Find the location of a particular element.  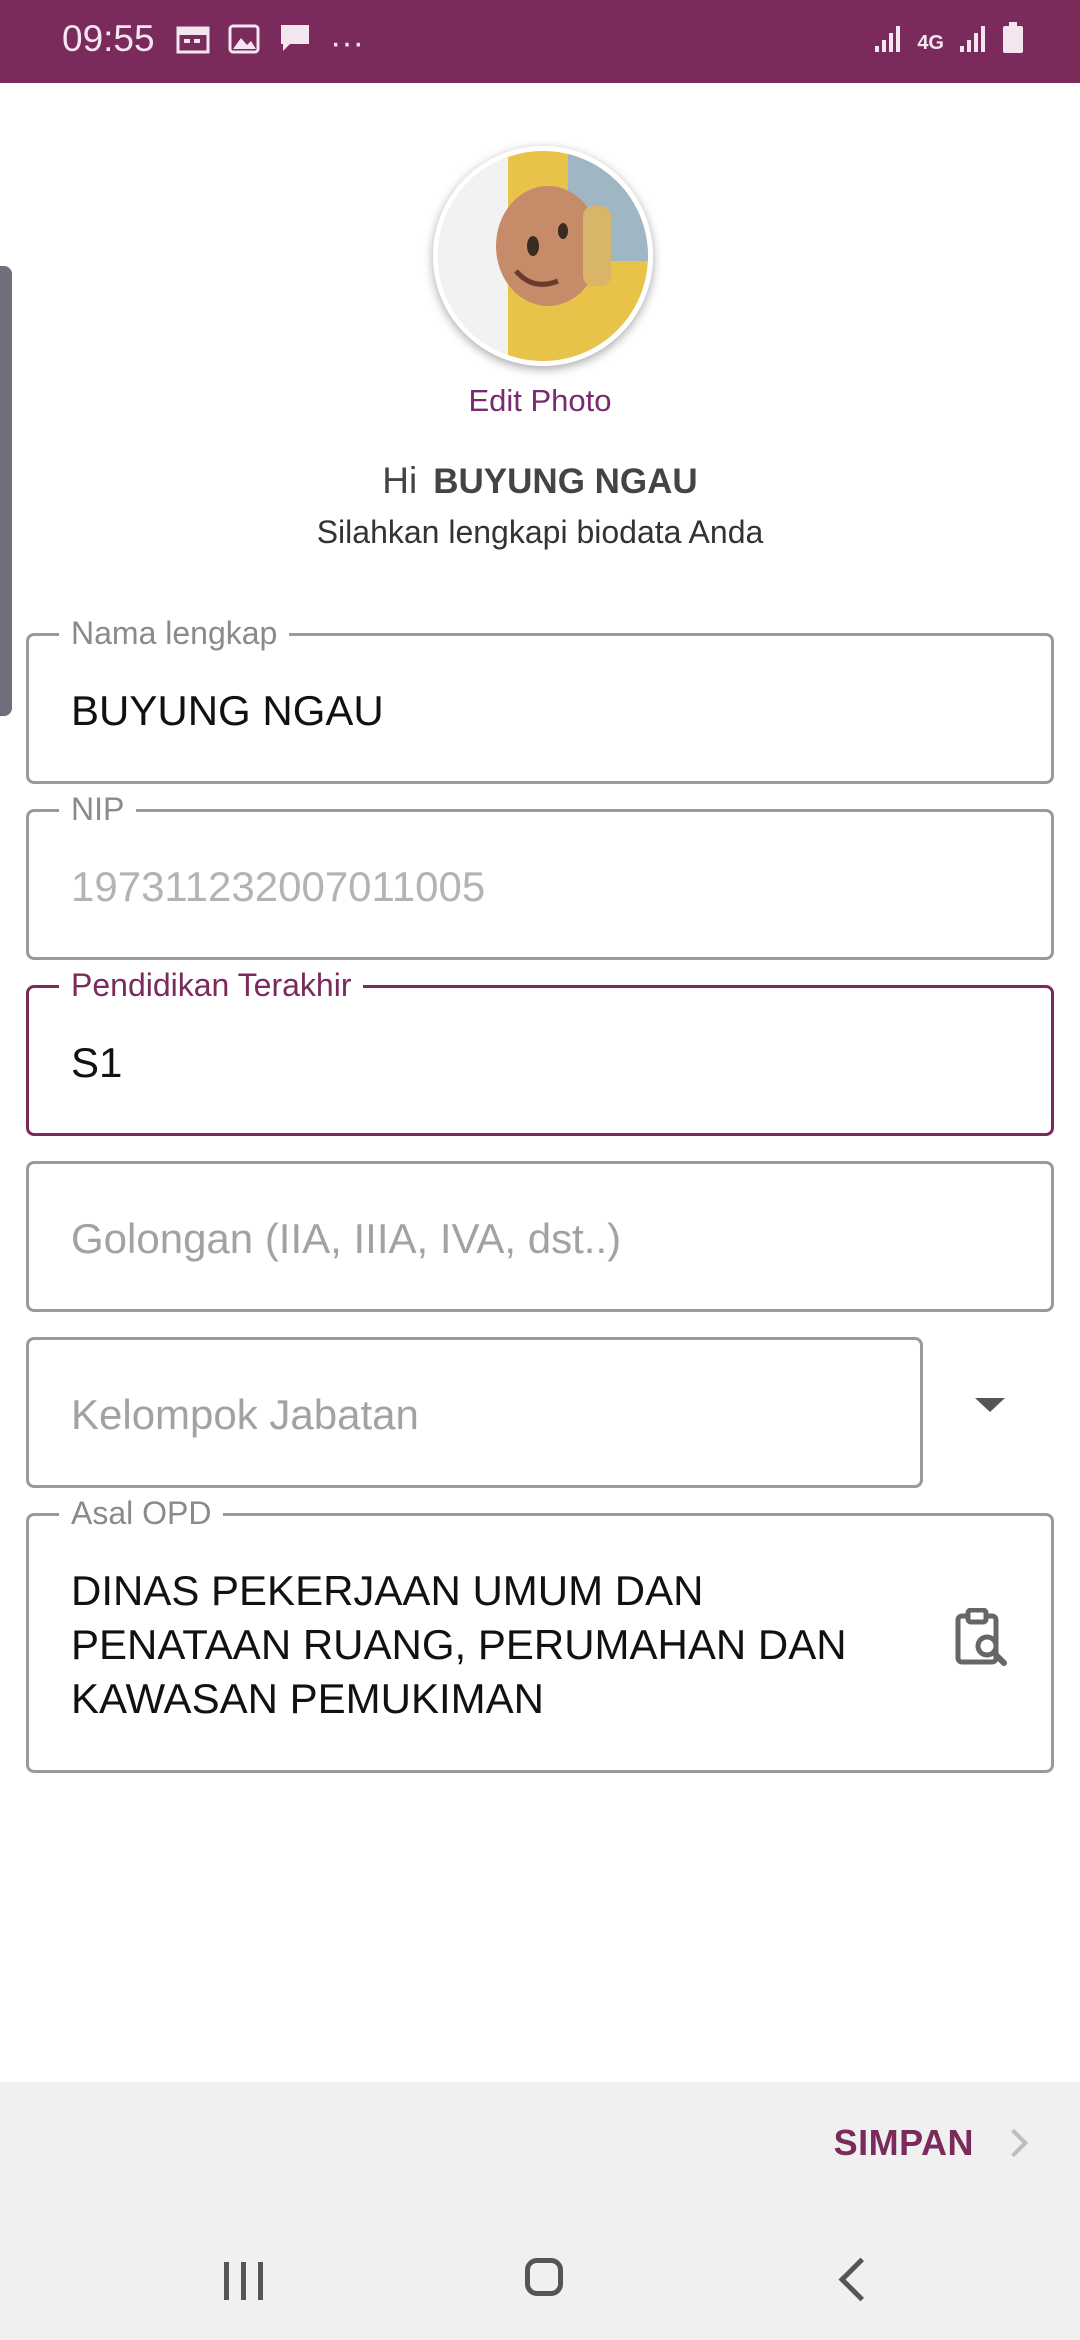

greeting: Hi BUYUNG NGAU is located at coordinates (540, 481).